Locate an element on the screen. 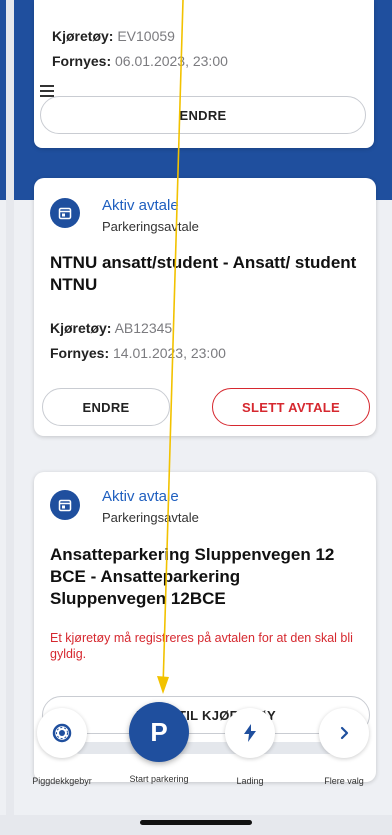 The height and width of the screenshot is (835, 392). delete-agreement-button: SLETT AVTALE is located at coordinates (291, 407).